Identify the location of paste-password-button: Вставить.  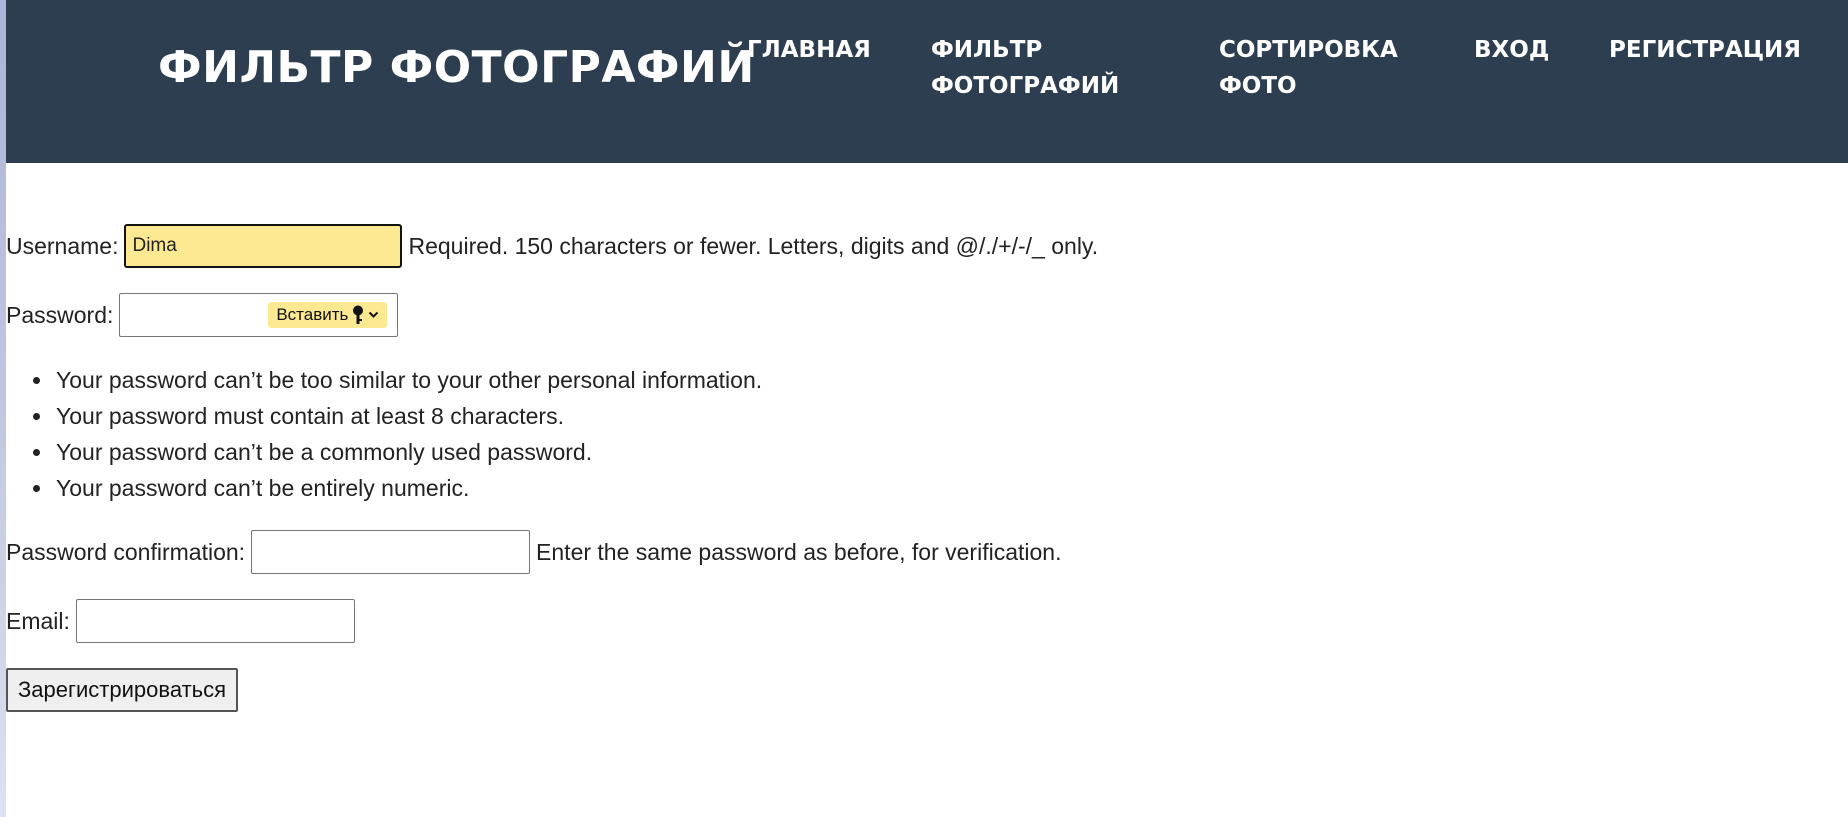
(328, 315).